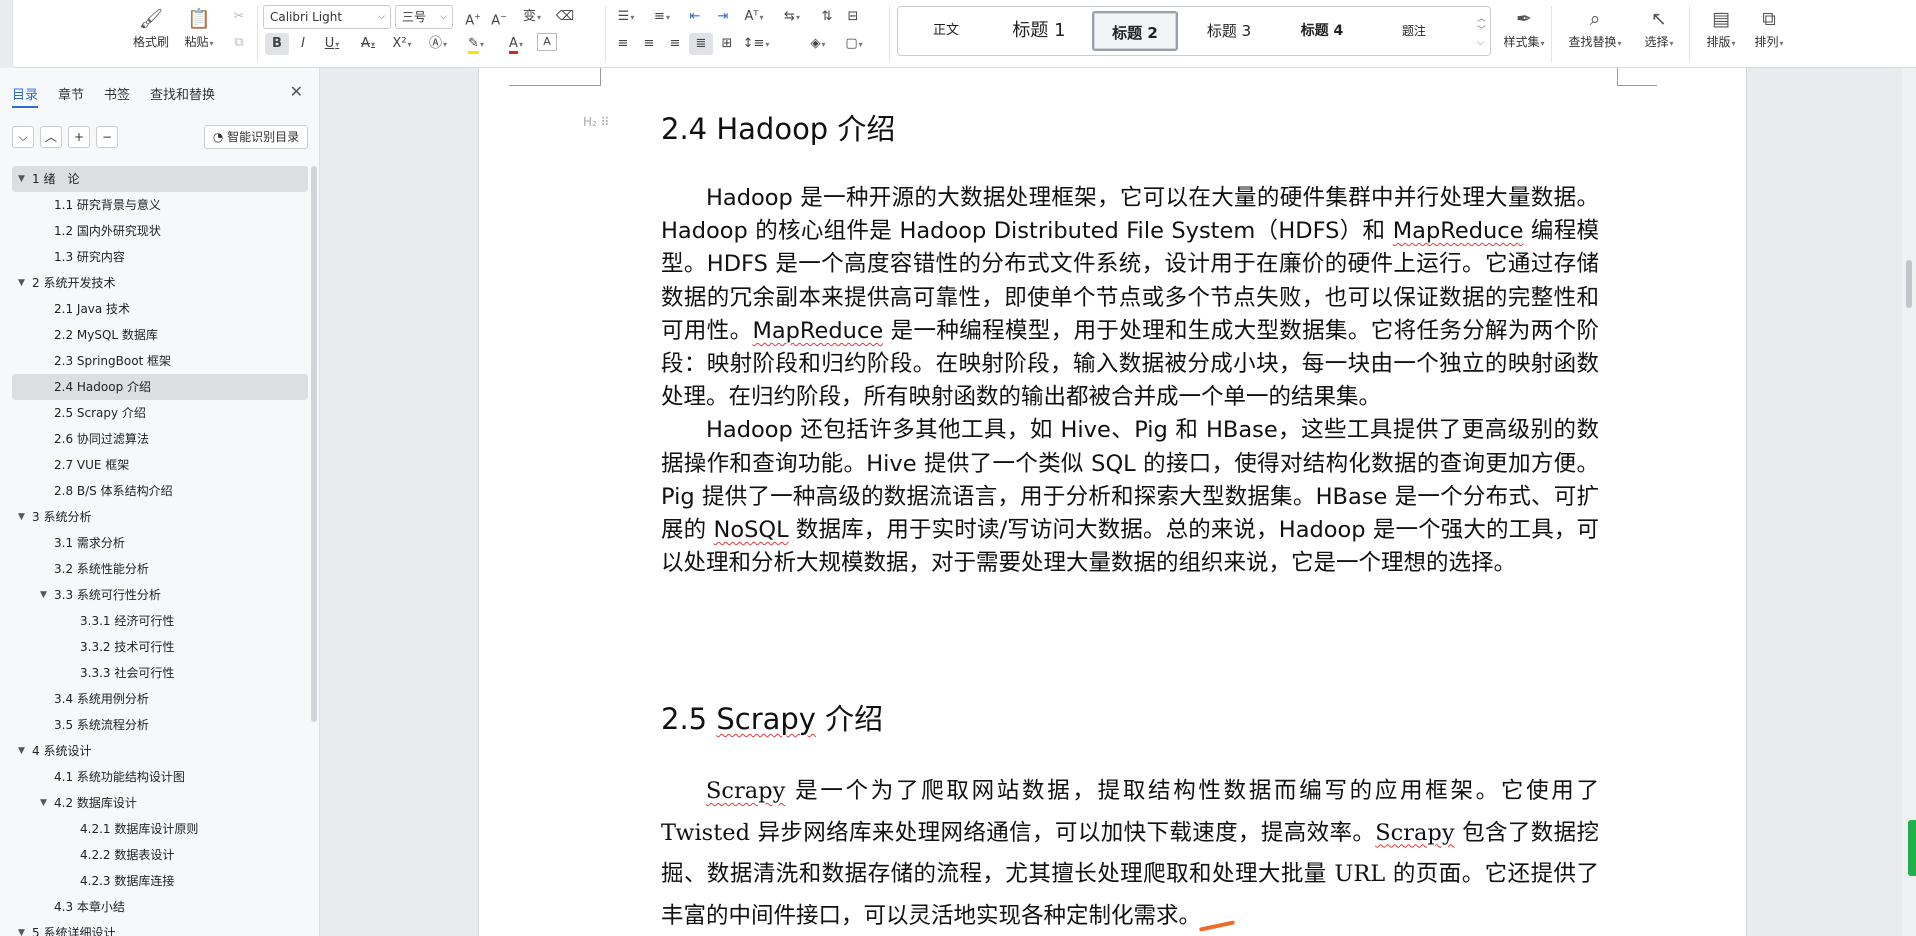 Image resolution: width=1916 pixels, height=936 pixels. I want to click on toc-item: ▼ 3.3 系统可行性分析, so click(160, 595).